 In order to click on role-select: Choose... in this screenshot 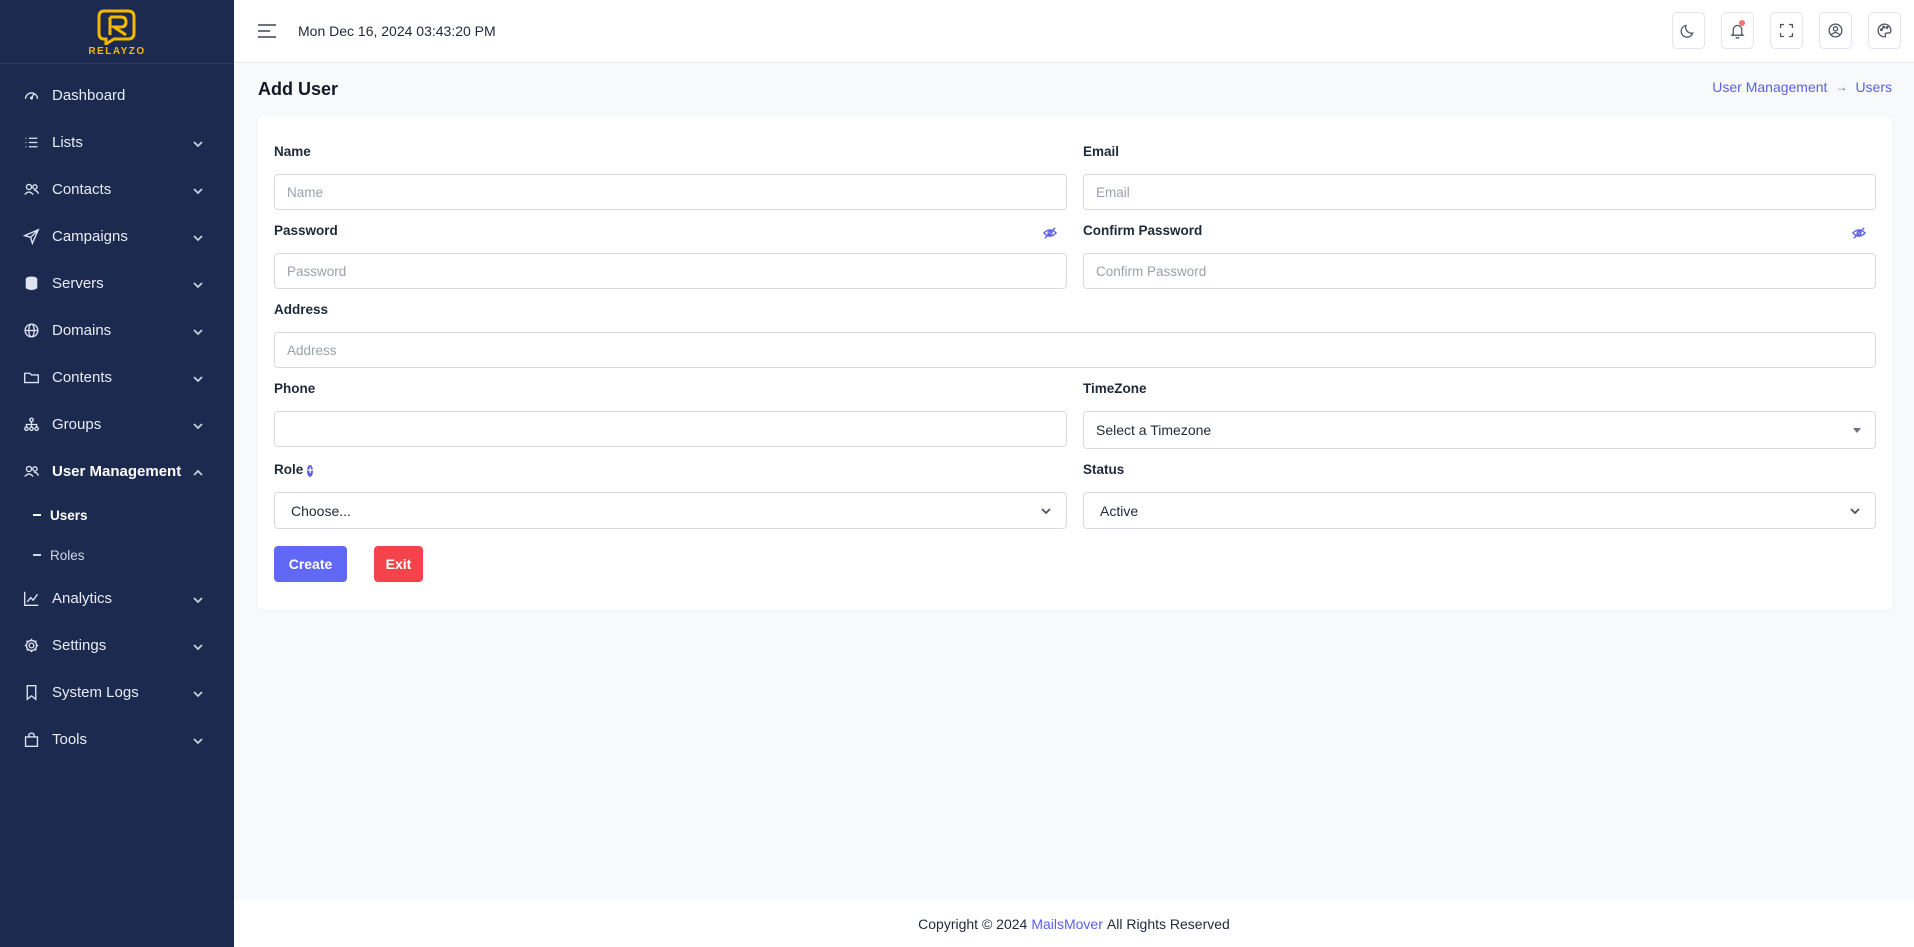, I will do `click(670, 510)`.